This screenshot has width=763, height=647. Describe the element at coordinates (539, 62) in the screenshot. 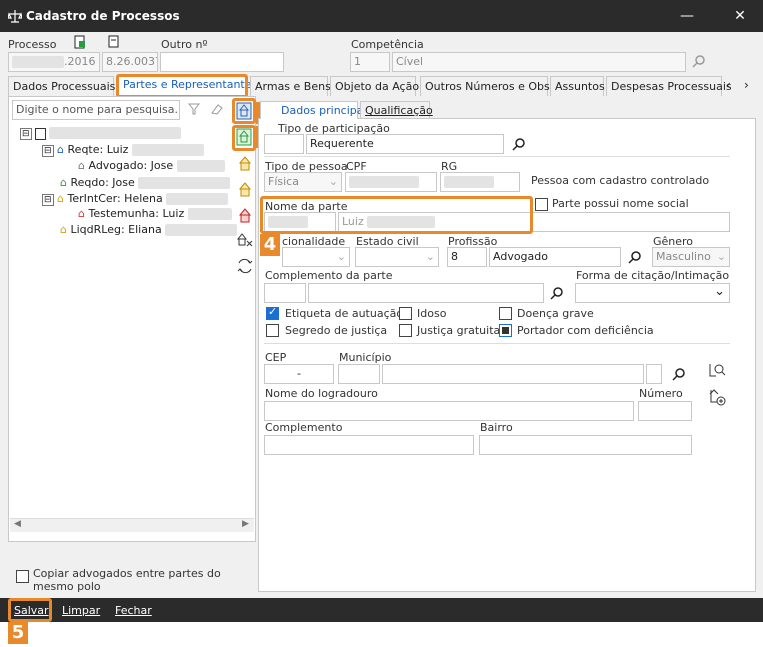

I see `competencia-value-field: Cível` at that location.